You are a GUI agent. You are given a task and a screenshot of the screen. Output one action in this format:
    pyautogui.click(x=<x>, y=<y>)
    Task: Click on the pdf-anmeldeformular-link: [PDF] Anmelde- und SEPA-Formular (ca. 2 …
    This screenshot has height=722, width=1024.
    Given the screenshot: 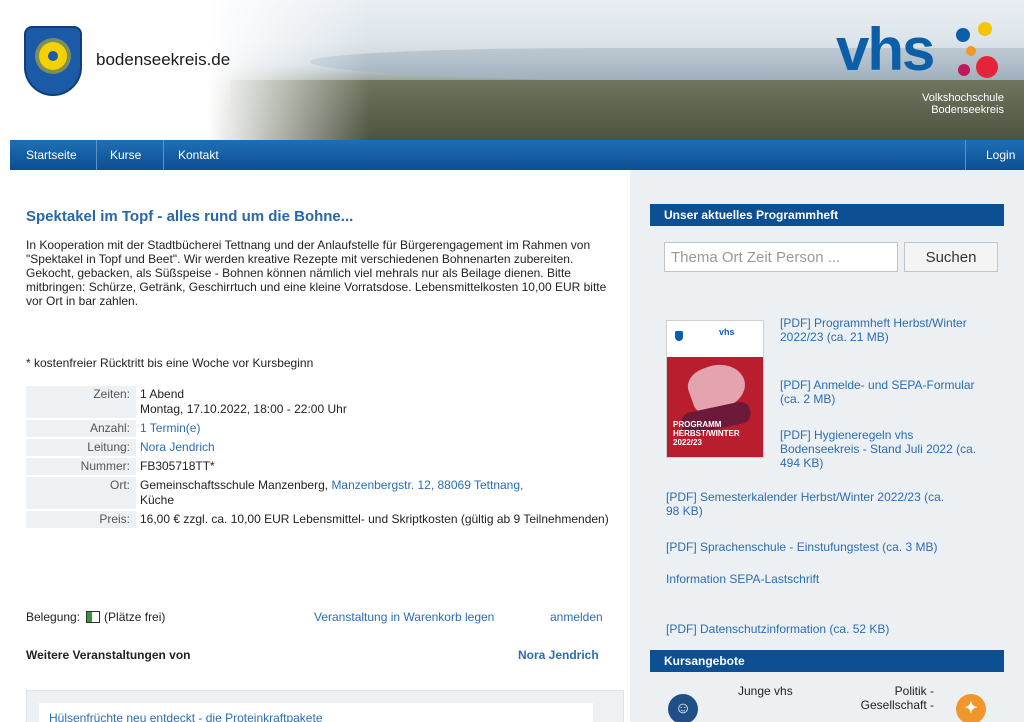 What is the action you would take?
    pyautogui.click(x=880, y=392)
    